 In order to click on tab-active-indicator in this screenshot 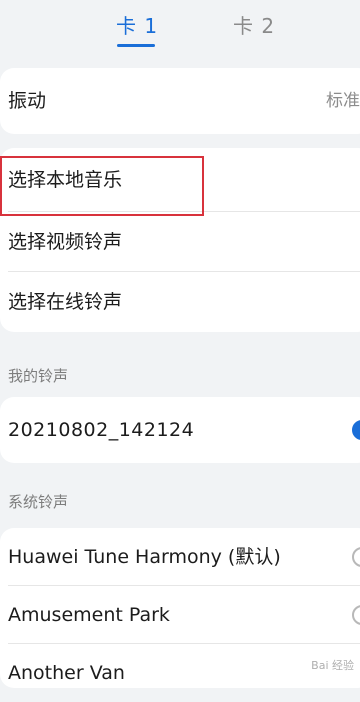, I will do `click(136, 45)`.